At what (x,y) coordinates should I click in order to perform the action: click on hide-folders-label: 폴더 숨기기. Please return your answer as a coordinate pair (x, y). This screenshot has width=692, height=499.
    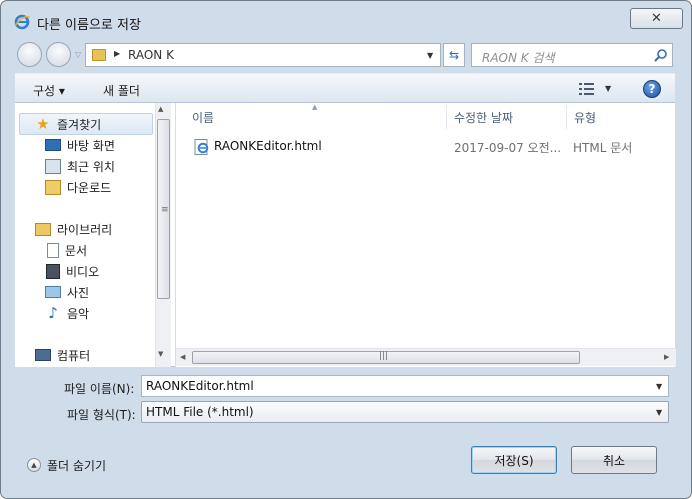
    Looking at the image, I should click on (77, 465).